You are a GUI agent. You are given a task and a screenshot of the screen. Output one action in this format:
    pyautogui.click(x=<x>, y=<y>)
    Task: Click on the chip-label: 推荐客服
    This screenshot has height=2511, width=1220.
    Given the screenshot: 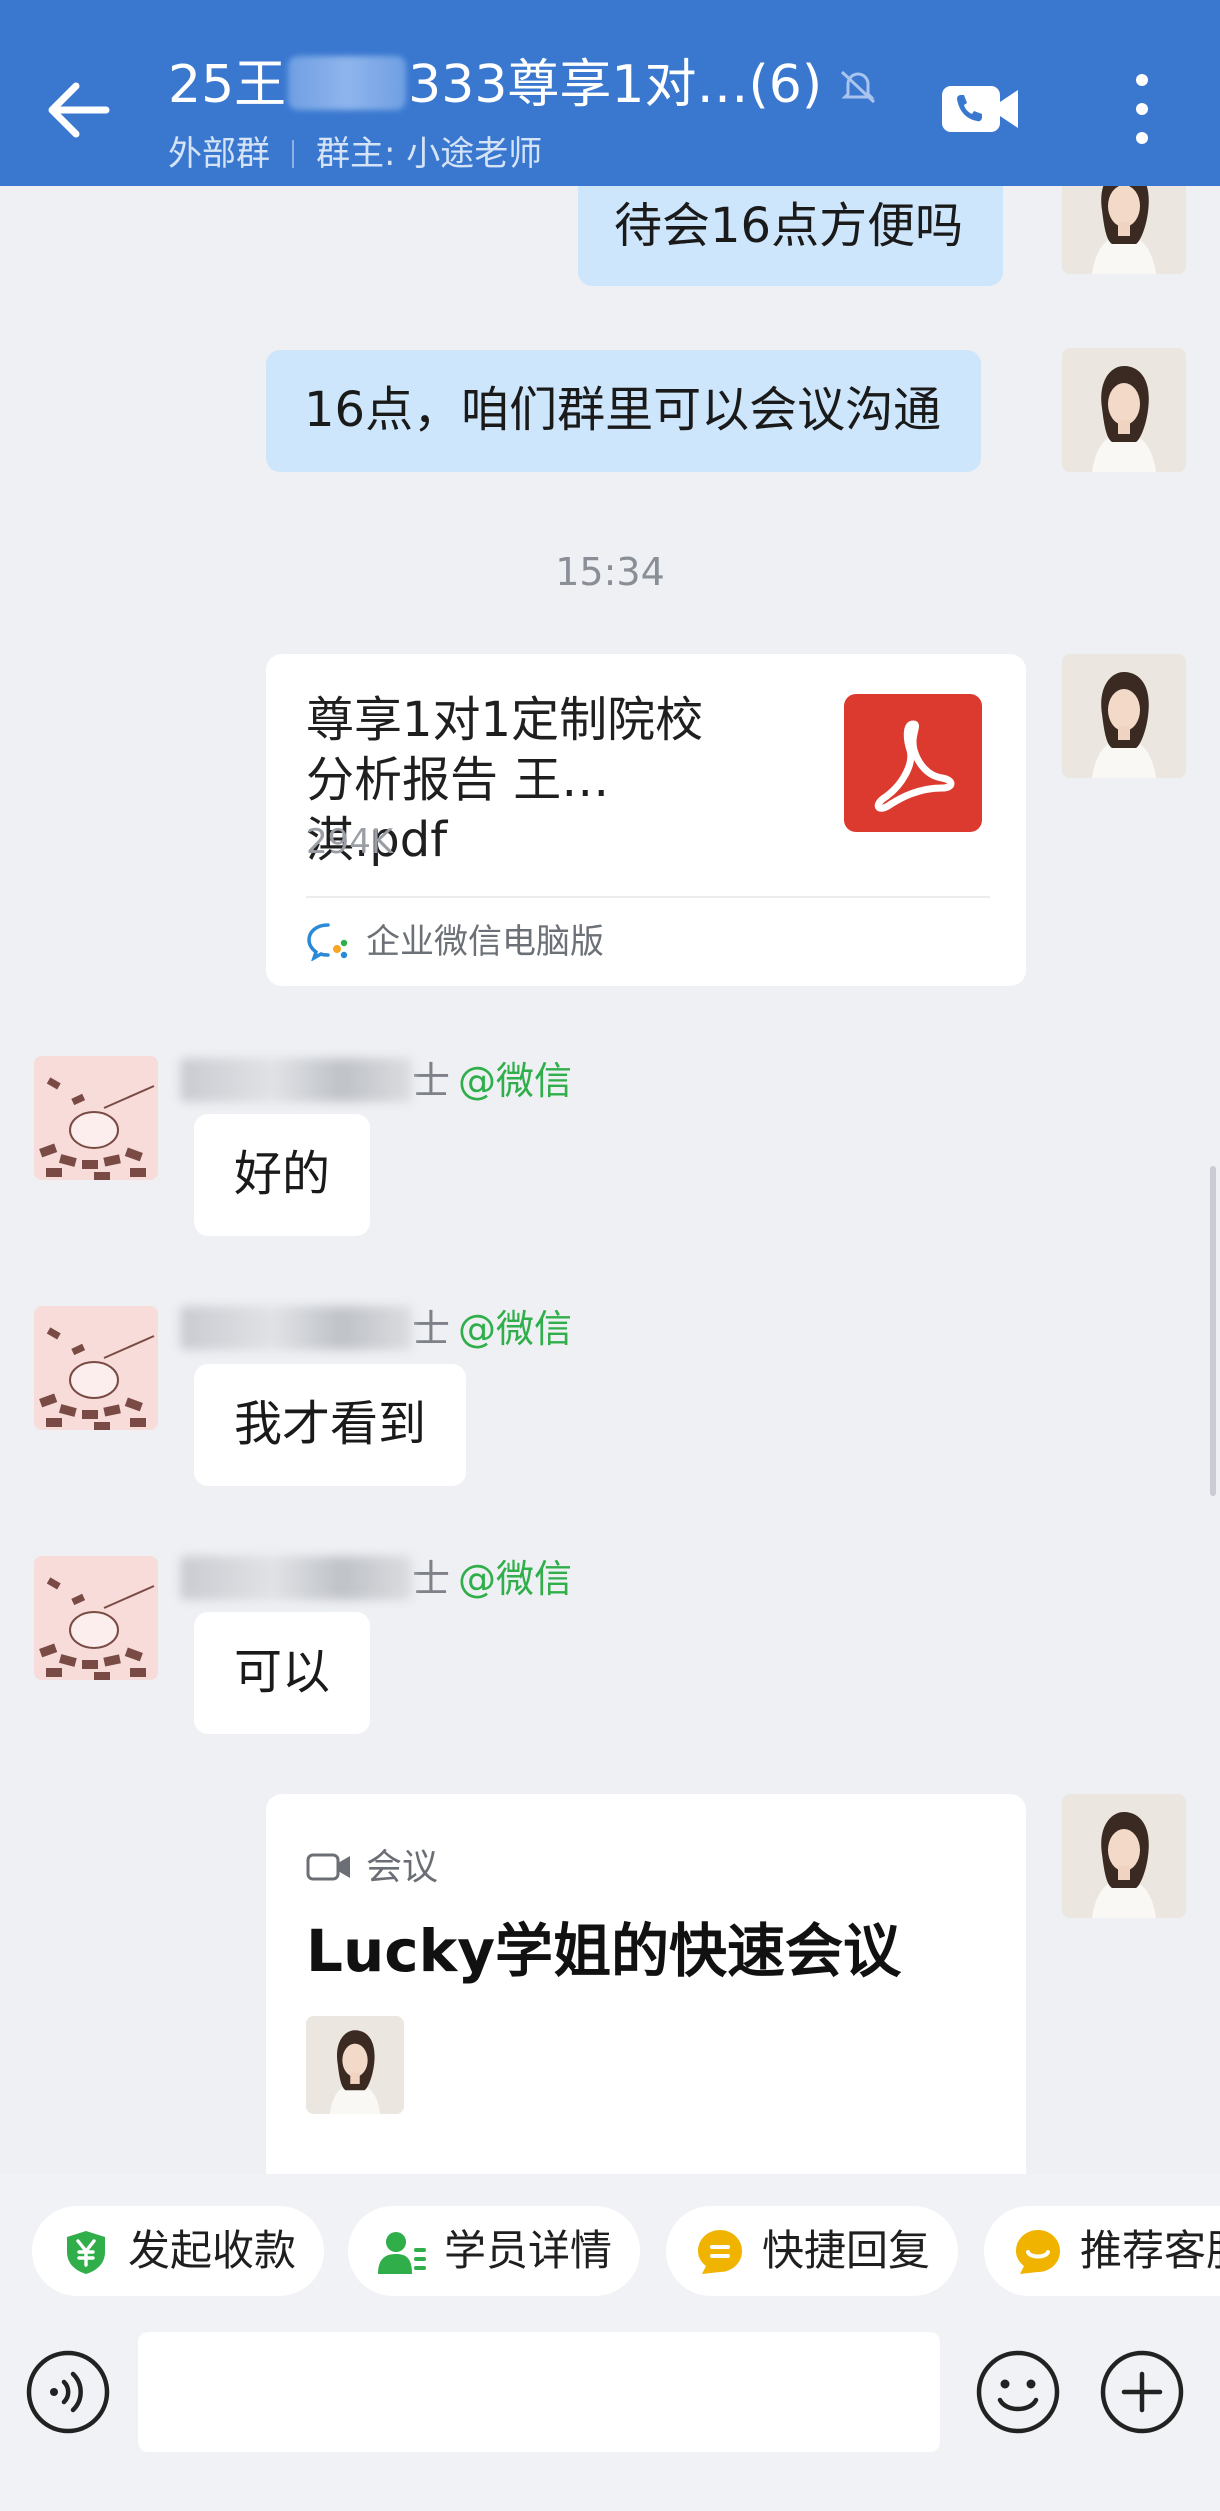 What is the action you would take?
    pyautogui.click(x=1150, y=2250)
    